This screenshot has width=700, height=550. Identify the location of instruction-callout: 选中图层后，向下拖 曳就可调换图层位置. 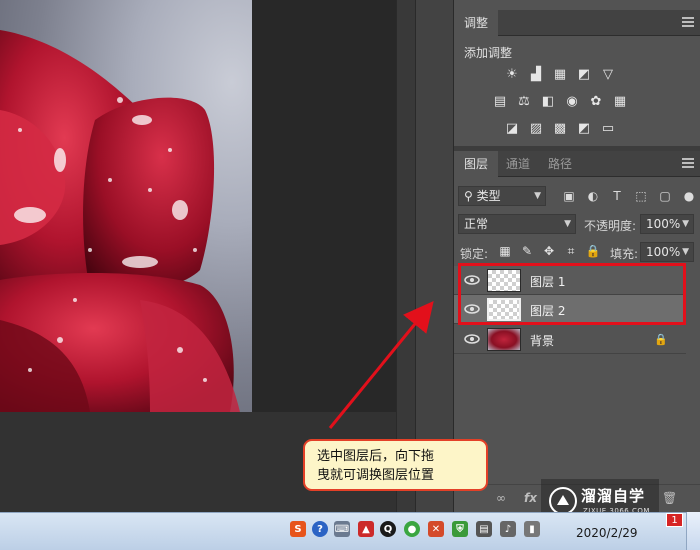
(395, 465).